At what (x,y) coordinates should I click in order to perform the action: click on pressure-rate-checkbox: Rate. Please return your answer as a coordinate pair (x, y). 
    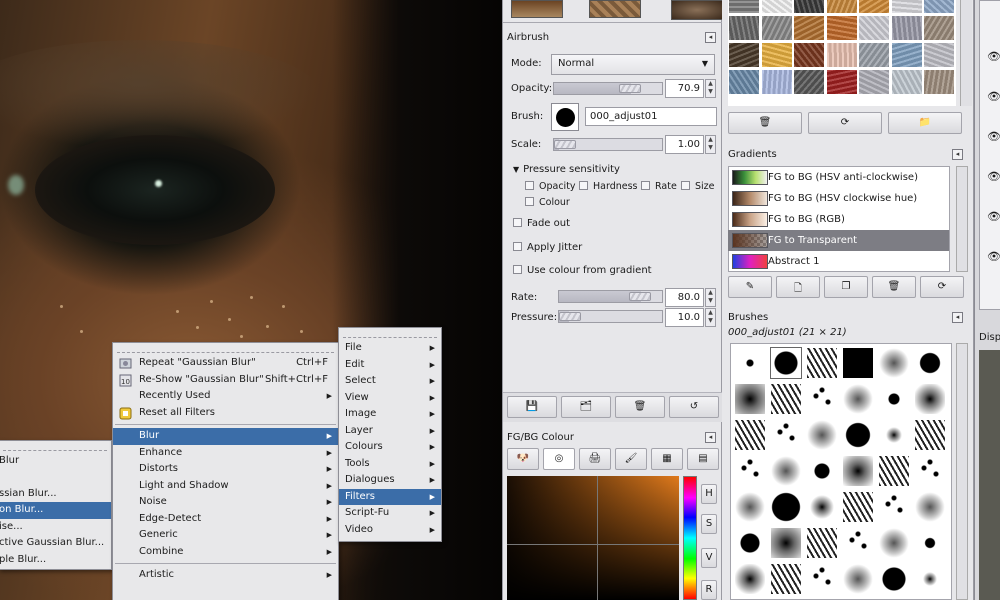
    Looking at the image, I should click on (659, 186).